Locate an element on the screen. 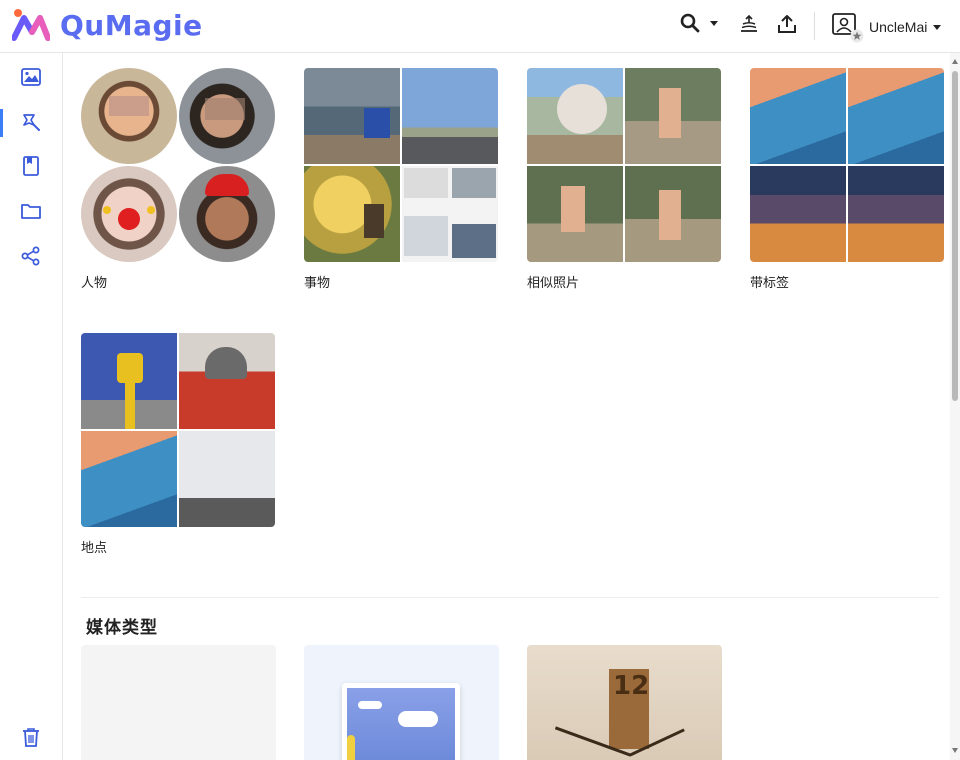 The height and width of the screenshot is (760, 960). album-things: 事物 is located at coordinates (402, 179).